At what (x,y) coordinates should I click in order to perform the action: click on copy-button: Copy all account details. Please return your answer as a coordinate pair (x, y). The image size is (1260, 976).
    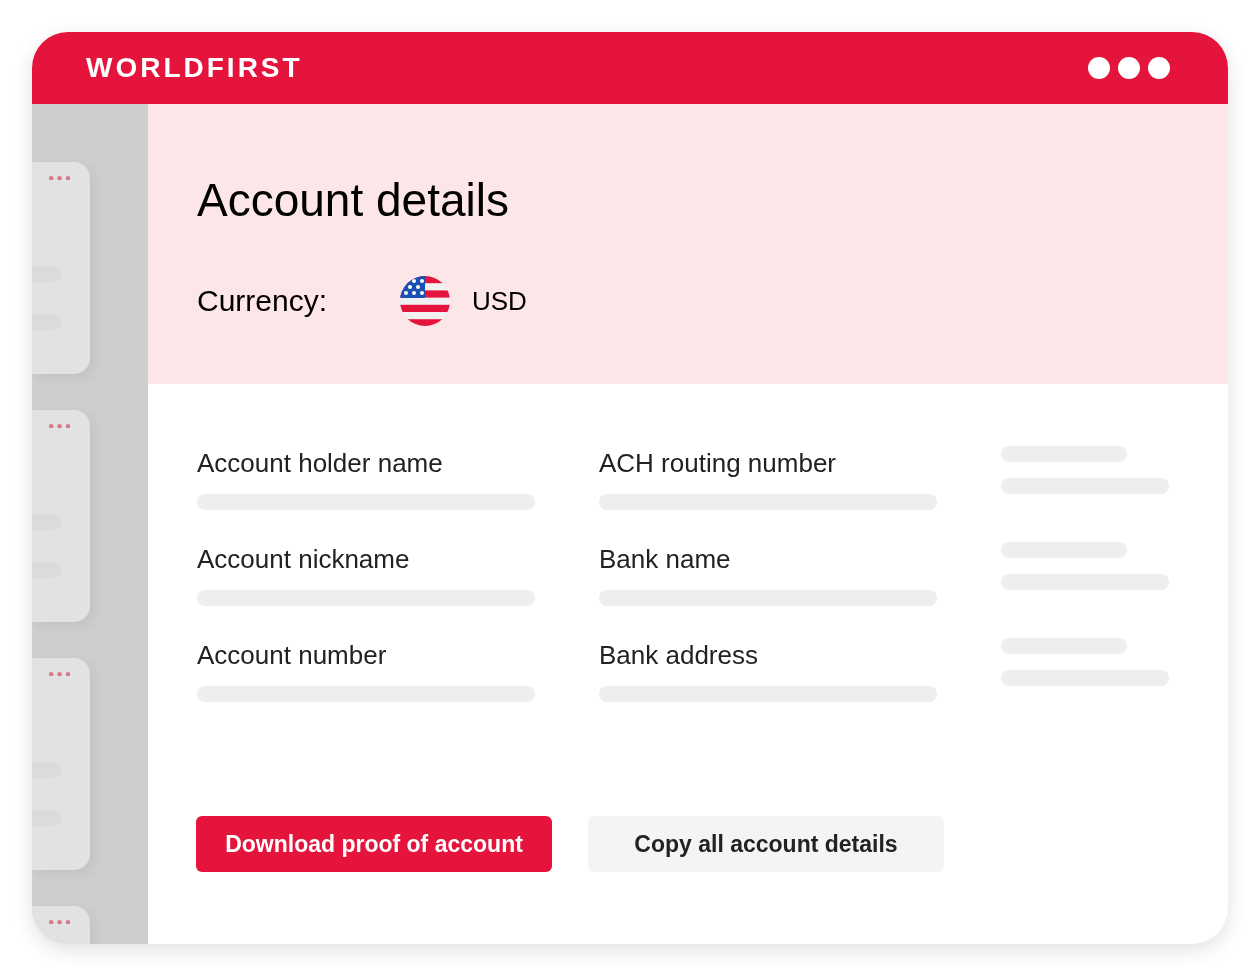
    Looking at the image, I should click on (766, 844).